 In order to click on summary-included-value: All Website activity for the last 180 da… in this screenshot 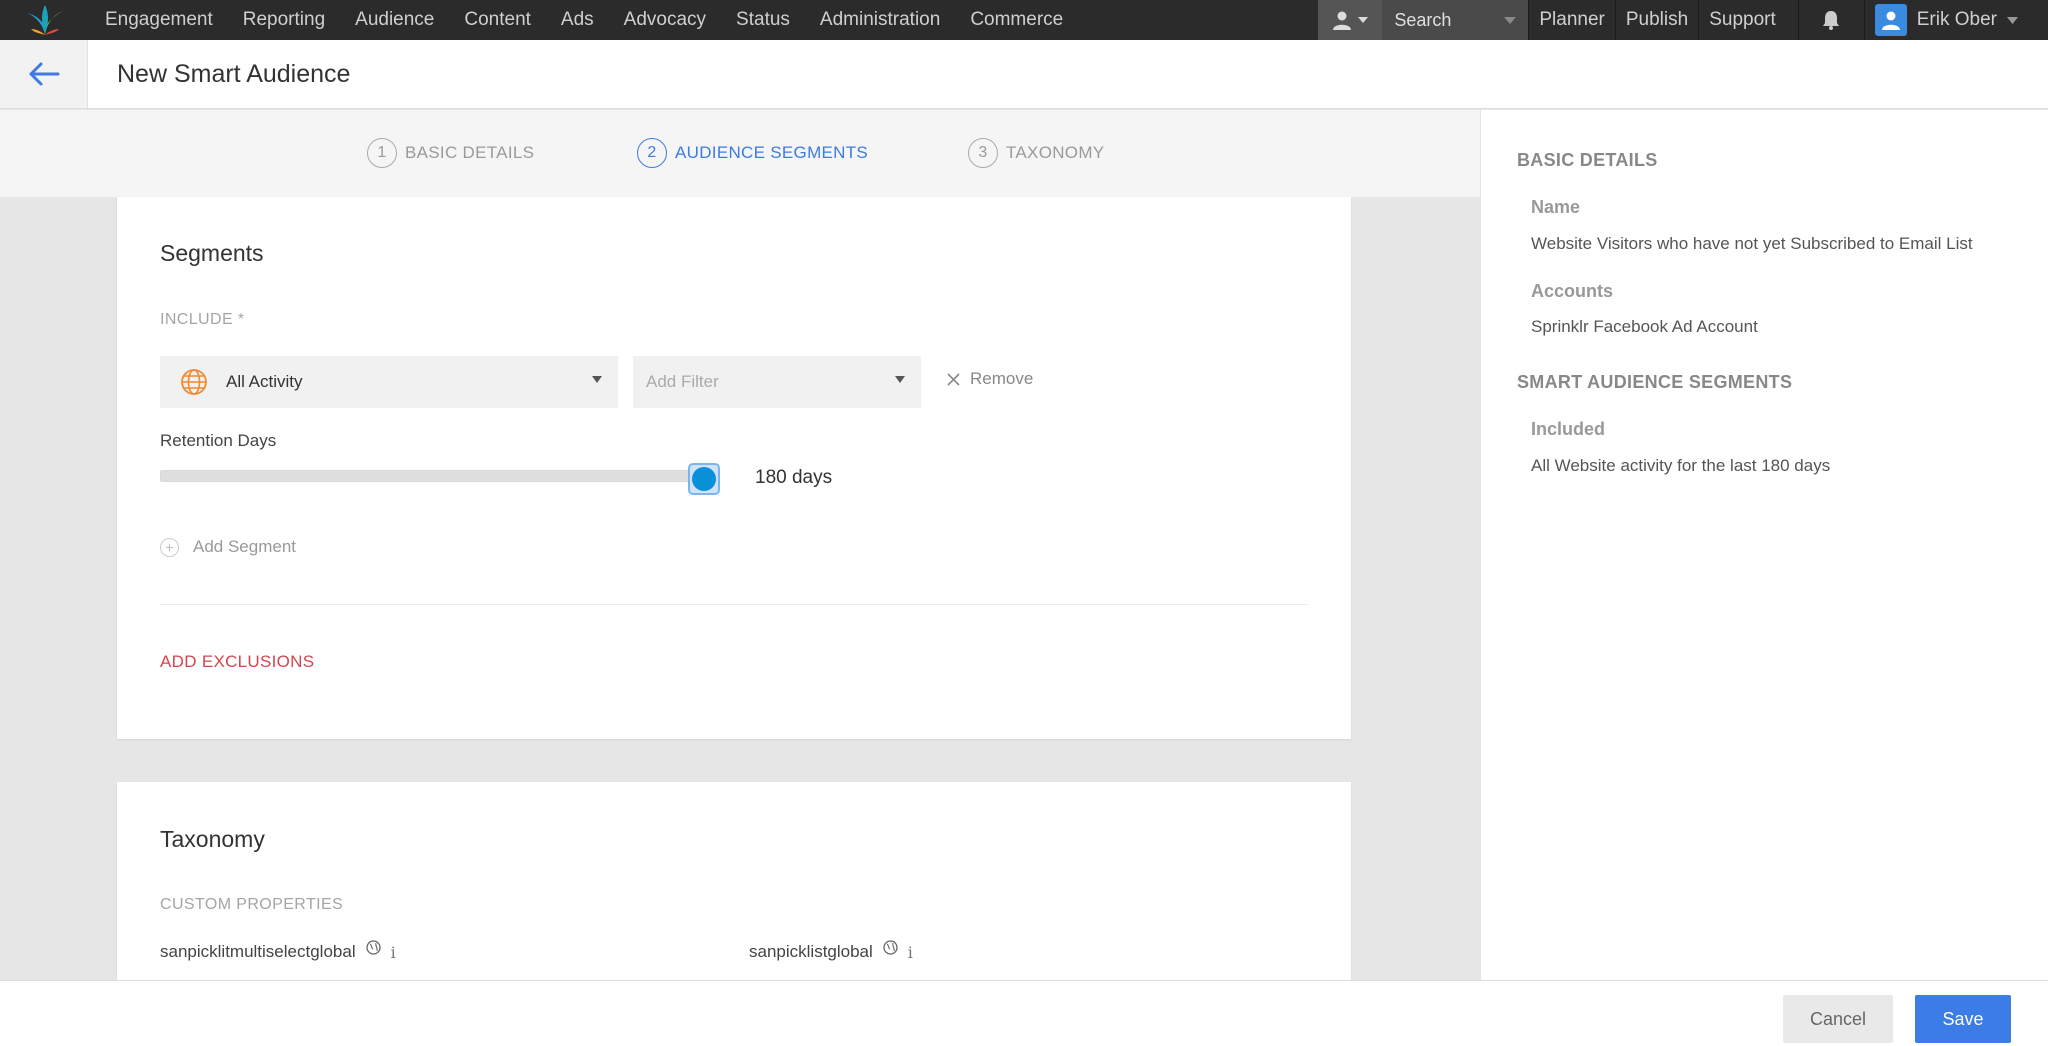, I will do `click(1681, 465)`.